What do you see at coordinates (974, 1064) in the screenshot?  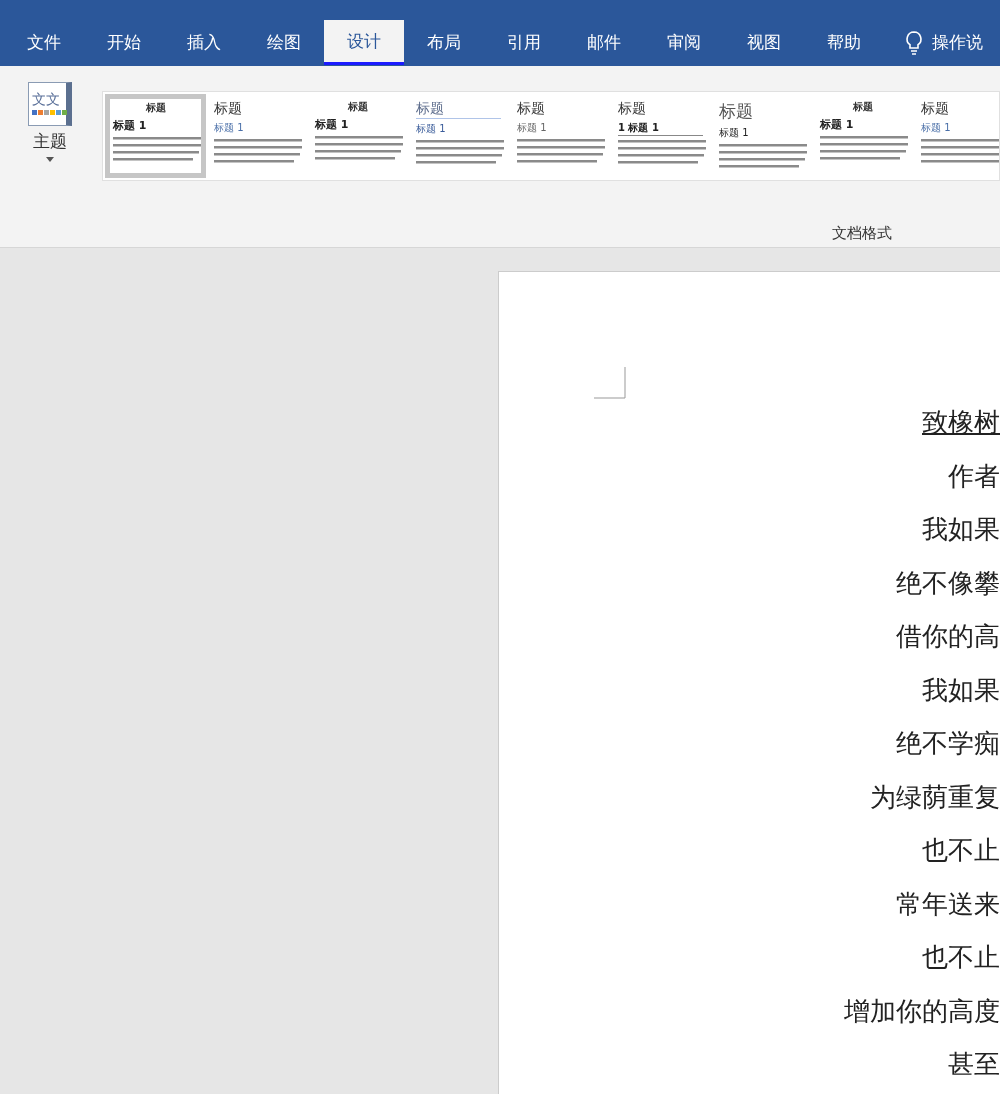 I see `poem-line: 甚至` at bounding box center [974, 1064].